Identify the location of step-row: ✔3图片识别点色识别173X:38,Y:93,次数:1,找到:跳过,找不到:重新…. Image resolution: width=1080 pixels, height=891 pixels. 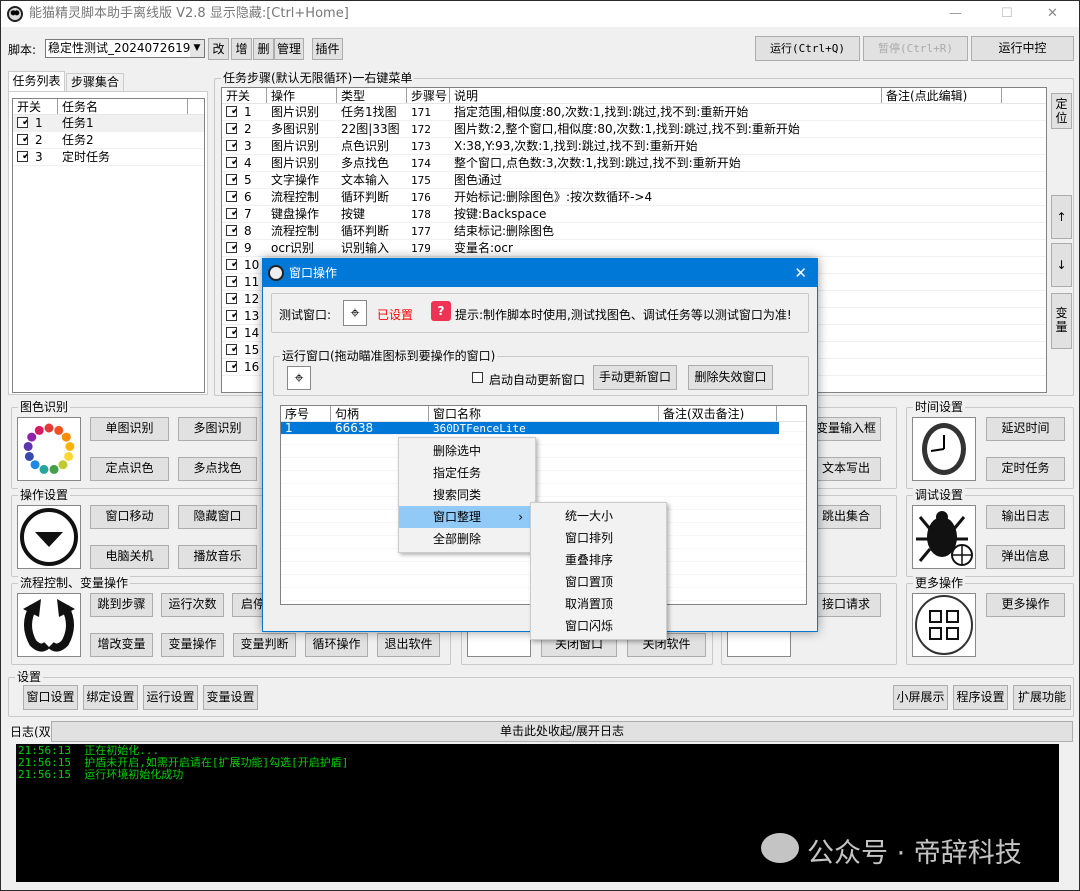
(634, 146).